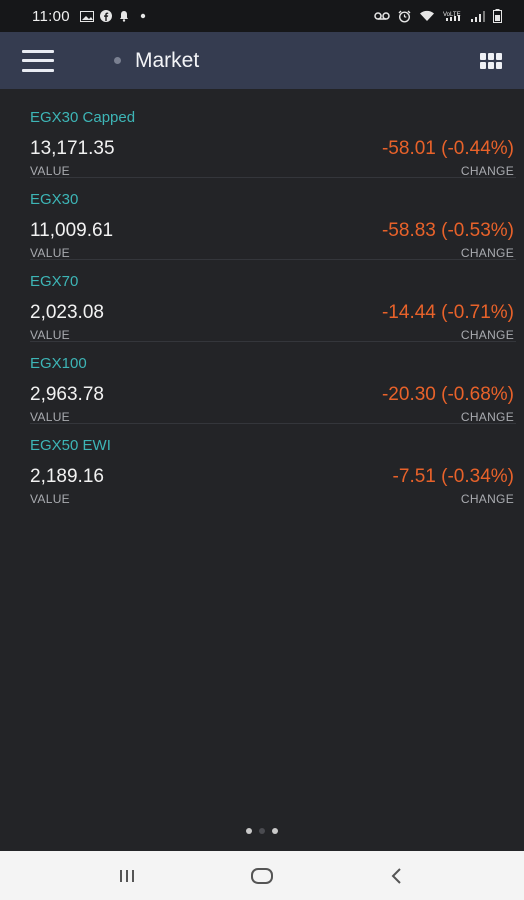  Describe the element at coordinates (117, 60) in the screenshot. I see `title-dot-icon` at that location.